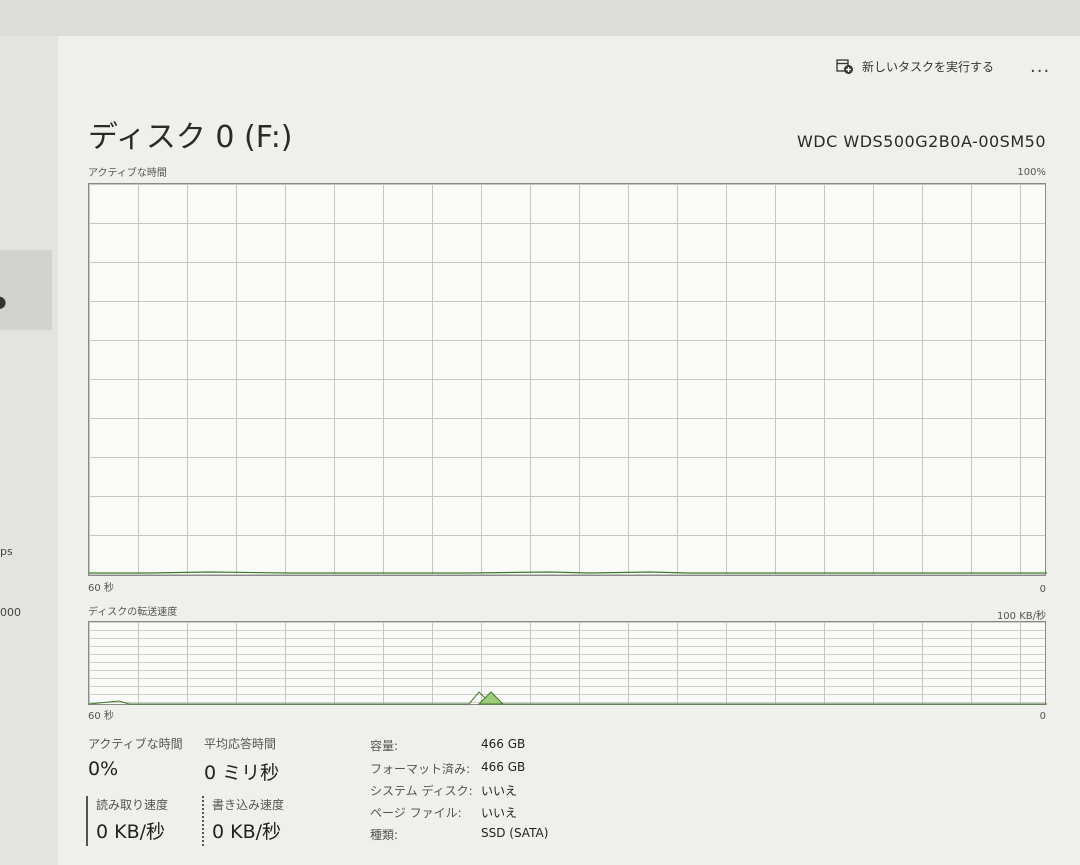 The height and width of the screenshot is (865, 1080). Describe the element at coordinates (568, 572) in the screenshot. I see `active-time-line` at that location.